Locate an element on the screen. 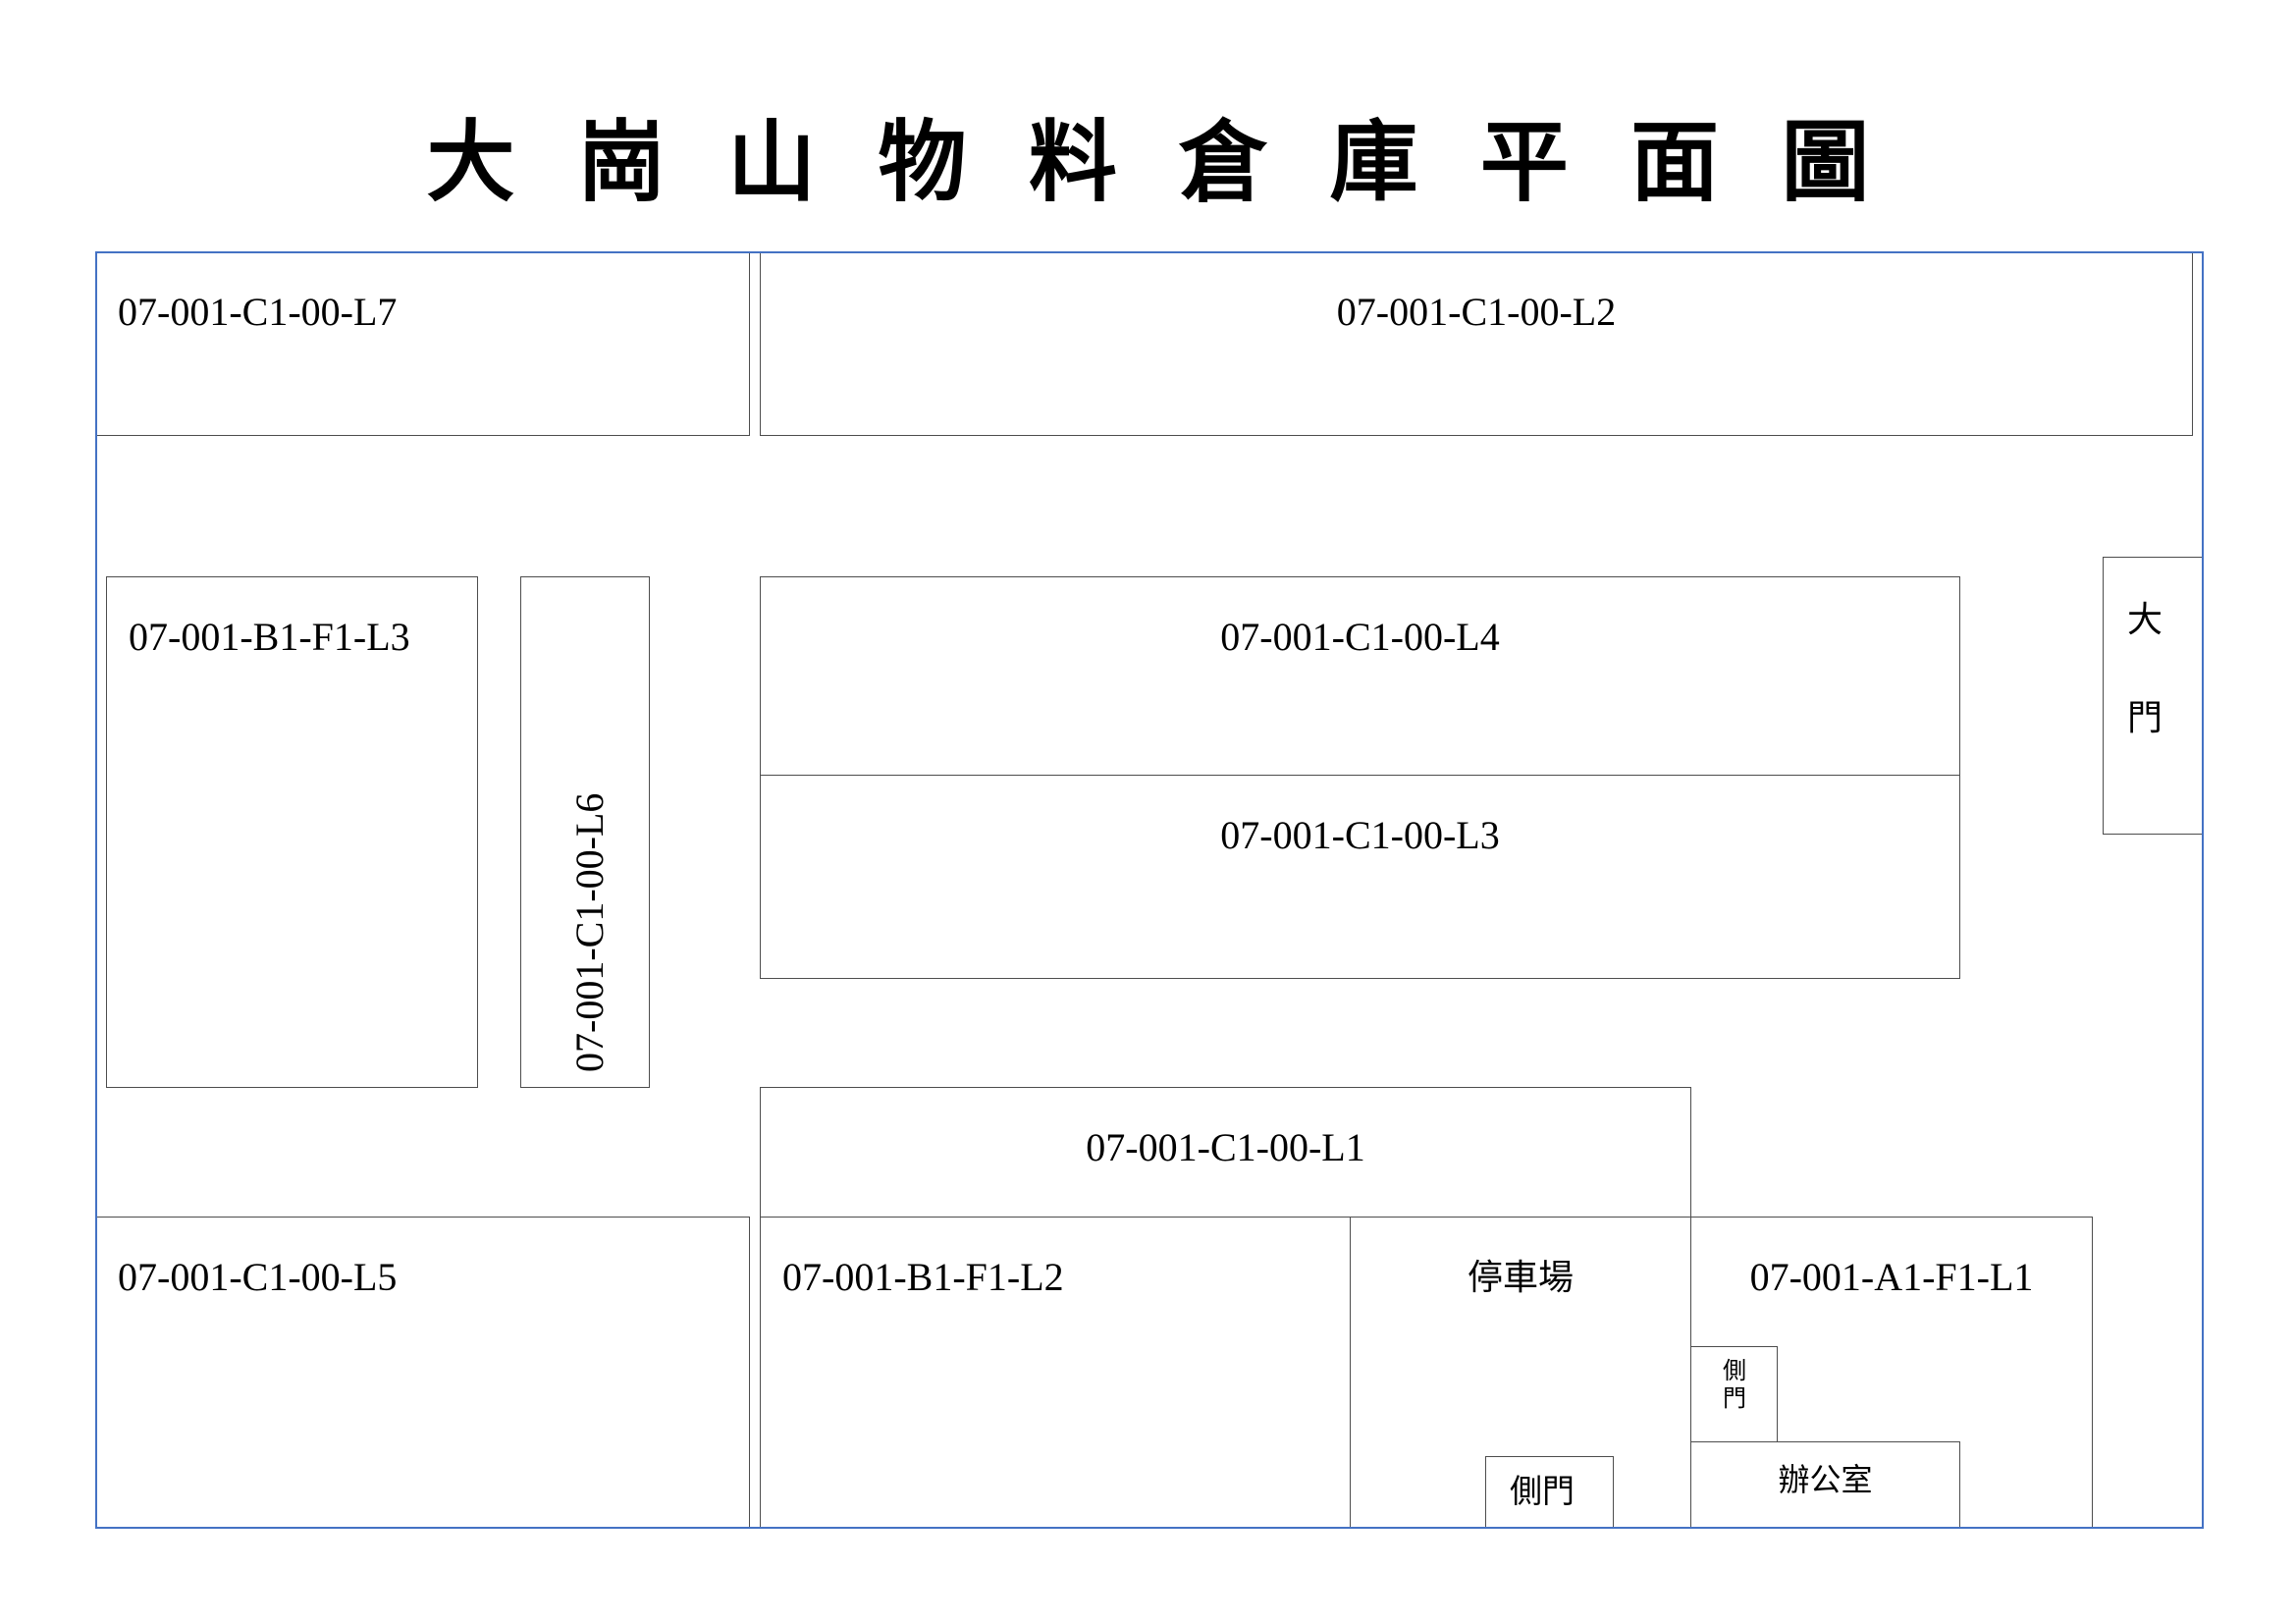  storage-zone-label: 07-001-A1-F1-L1 is located at coordinates (1891, 1277).